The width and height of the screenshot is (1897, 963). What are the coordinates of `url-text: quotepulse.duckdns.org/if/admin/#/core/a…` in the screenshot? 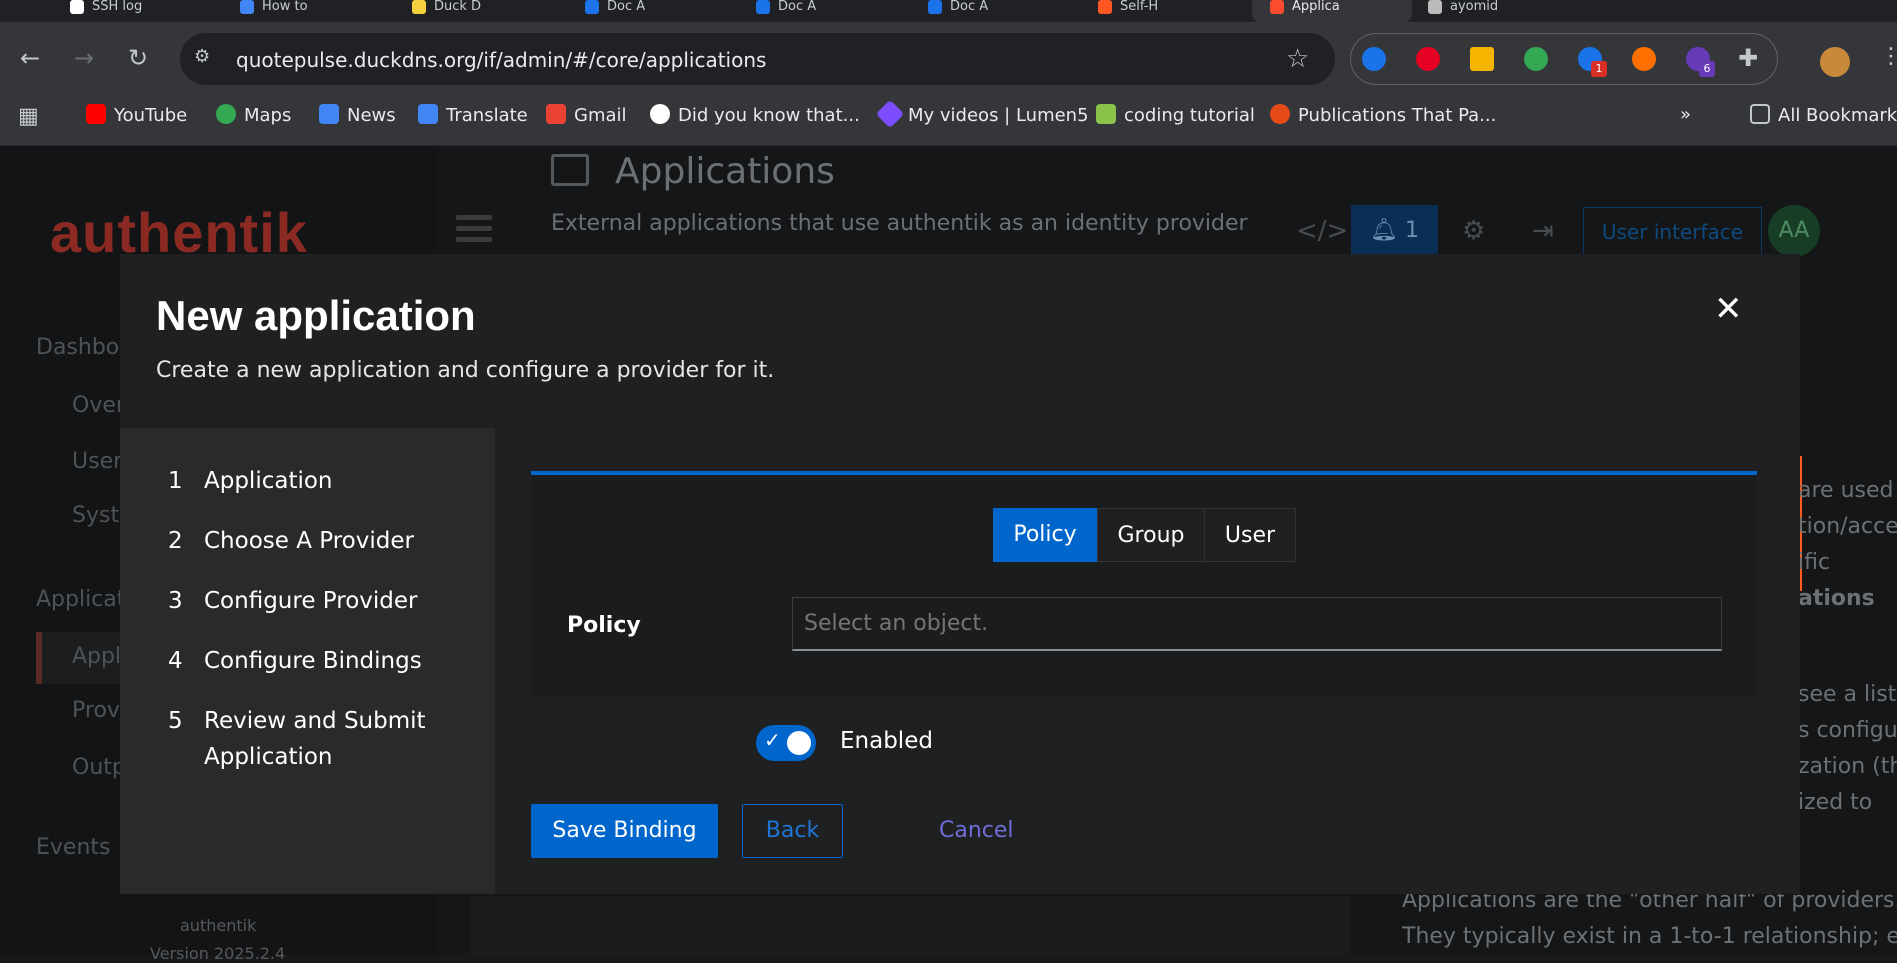 It's located at (501, 60).